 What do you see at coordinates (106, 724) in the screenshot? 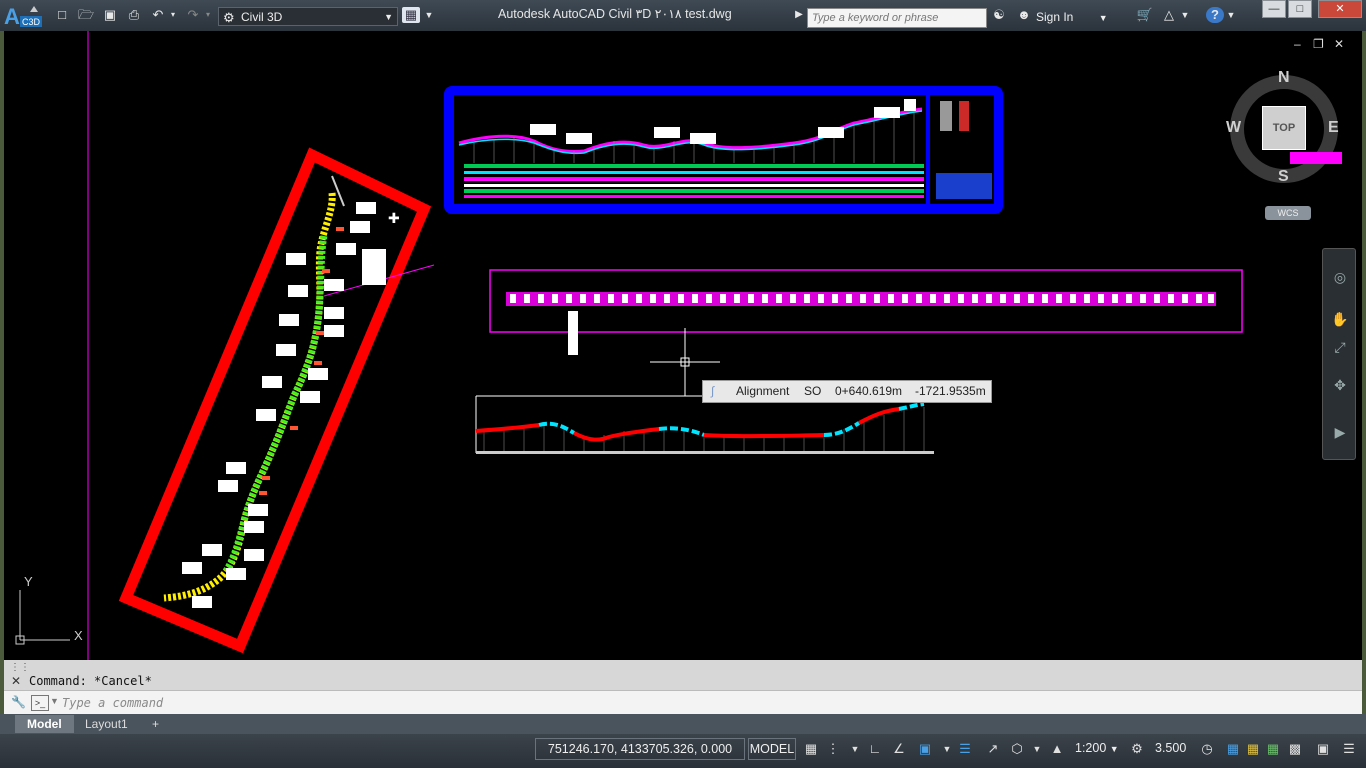
I see `tab-layout1: Layout1` at bounding box center [106, 724].